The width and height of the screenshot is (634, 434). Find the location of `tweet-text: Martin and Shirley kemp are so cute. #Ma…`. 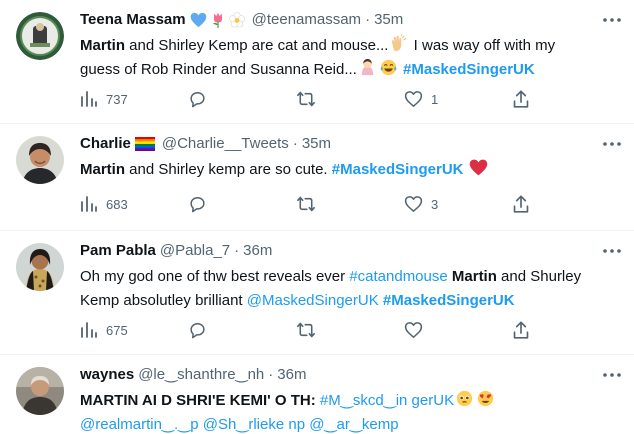

tweet-text: Martin and Shirley kemp are so cute. #Ma… is located at coordinates (351, 170).